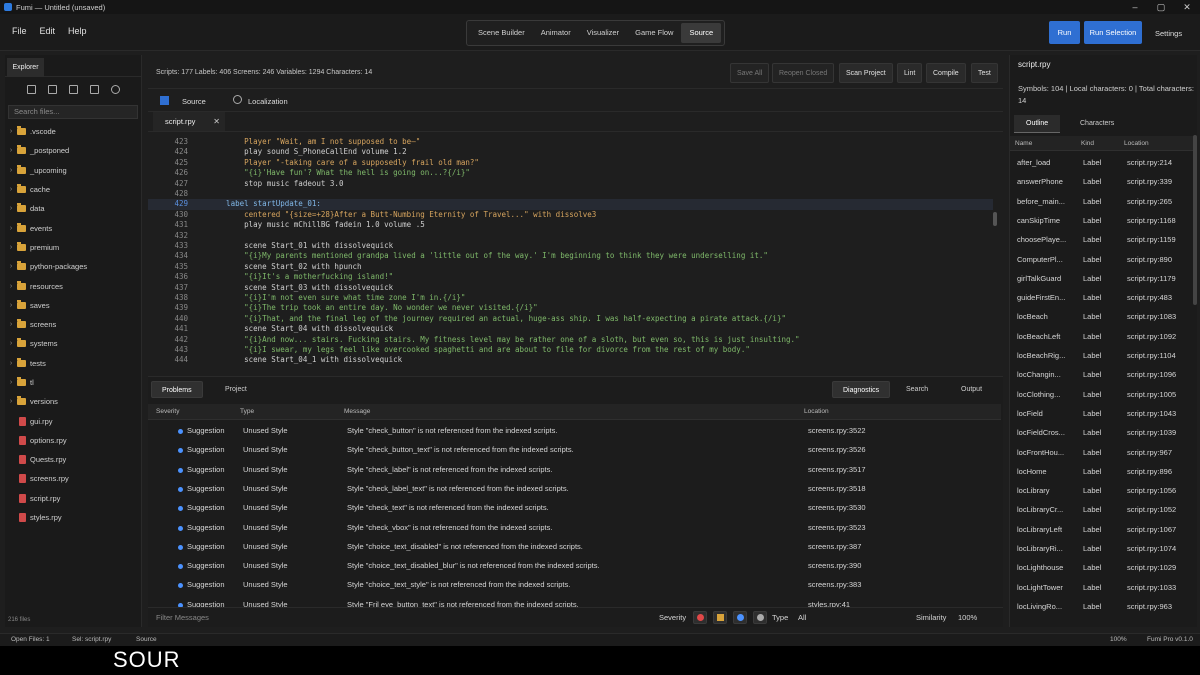 This screenshot has height=675, width=1200. Describe the element at coordinates (837, 488) in the screenshot. I see `problem-location: screens.rpy:3518` at that location.